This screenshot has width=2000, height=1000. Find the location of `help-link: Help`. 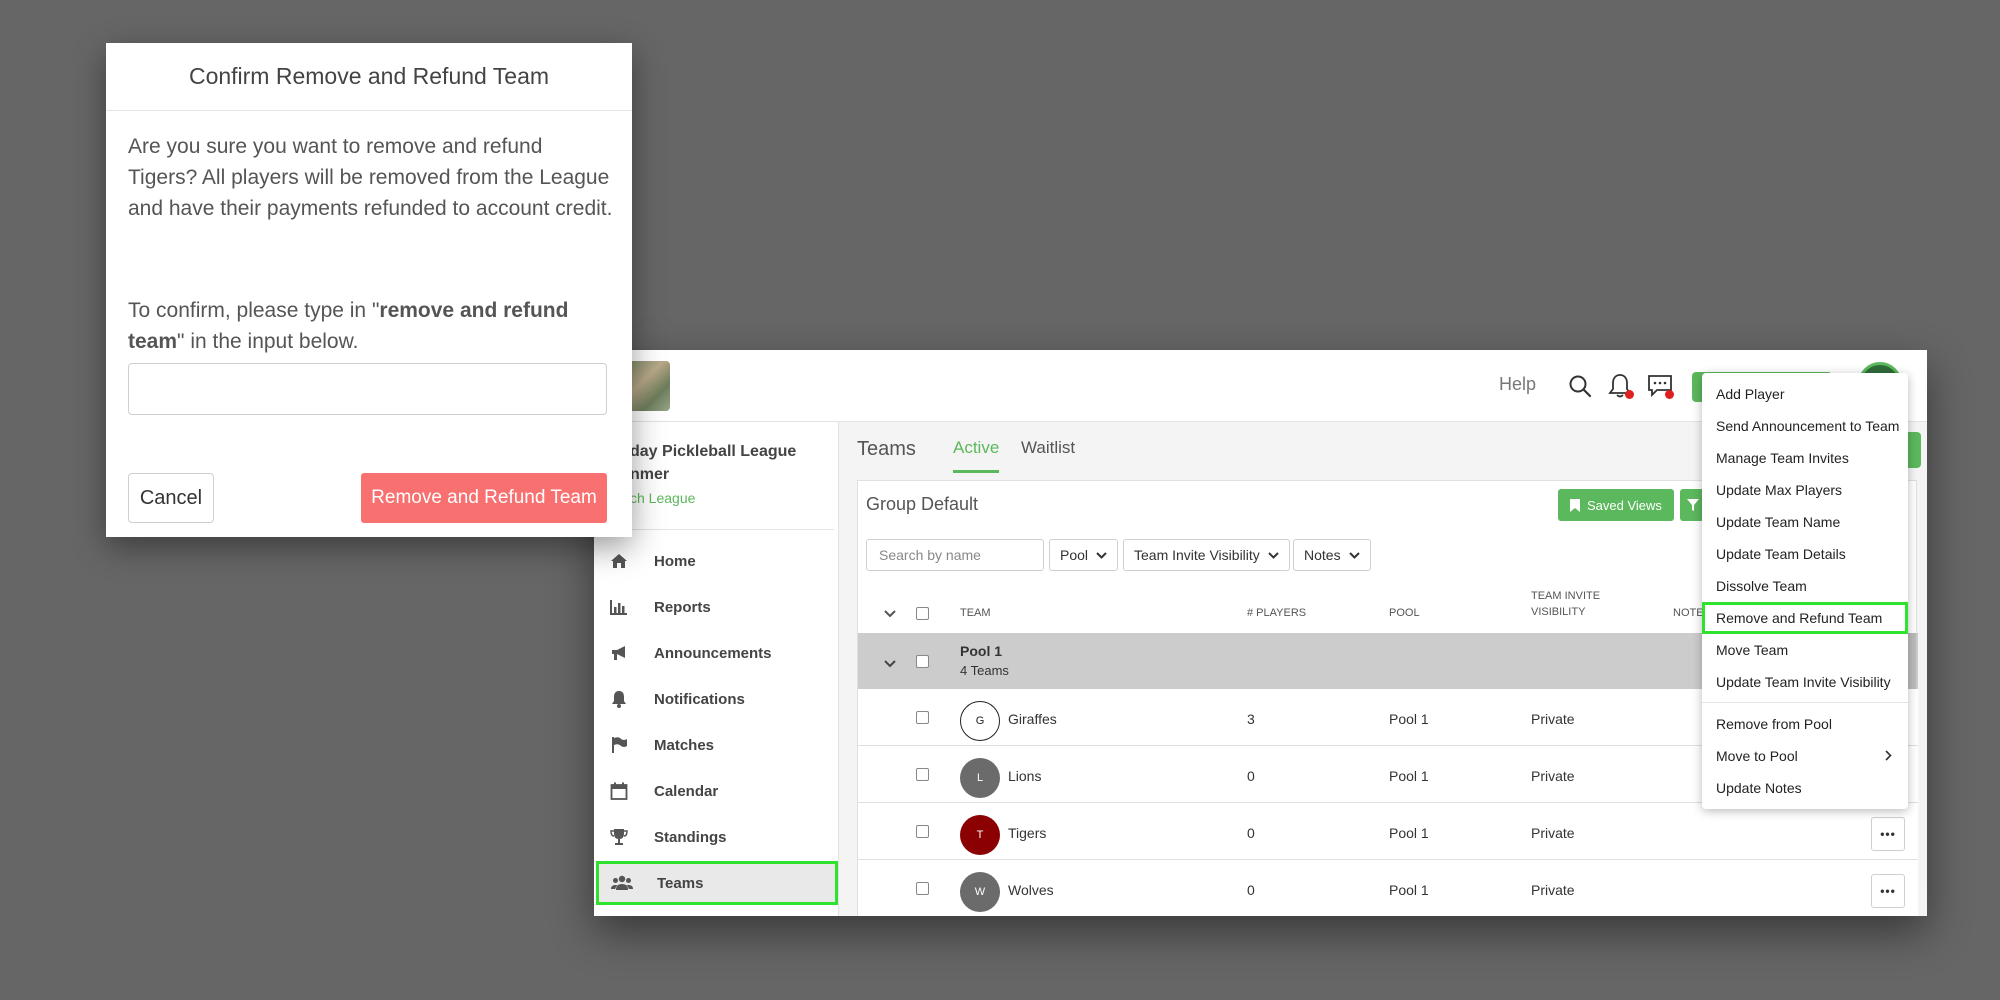

help-link: Help is located at coordinates (1517, 384).